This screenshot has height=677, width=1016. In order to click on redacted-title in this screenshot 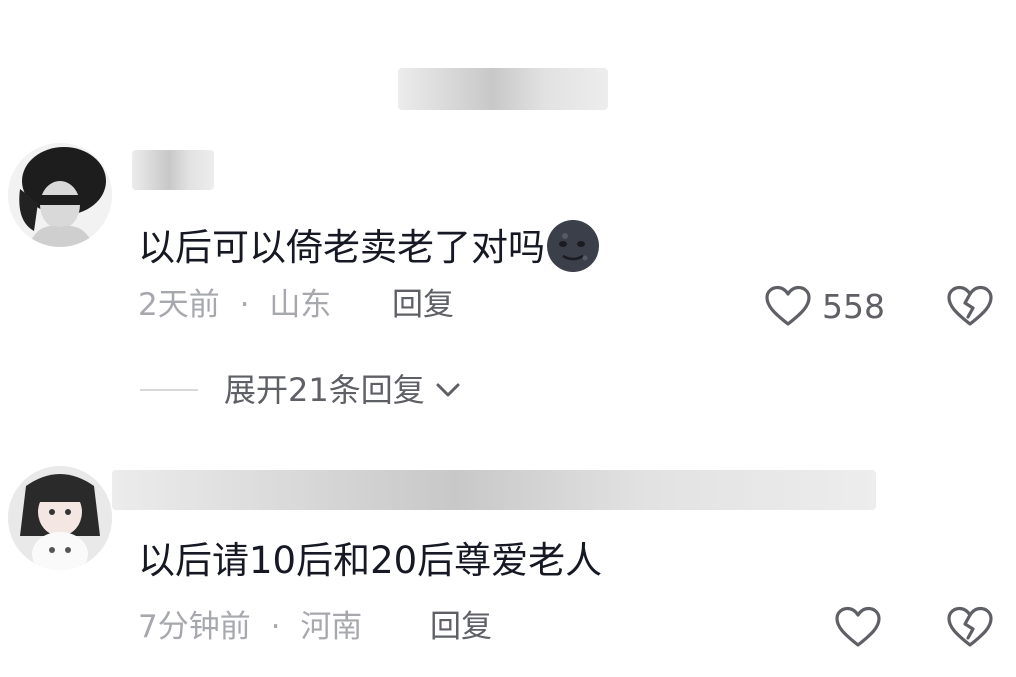, I will do `click(503, 89)`.